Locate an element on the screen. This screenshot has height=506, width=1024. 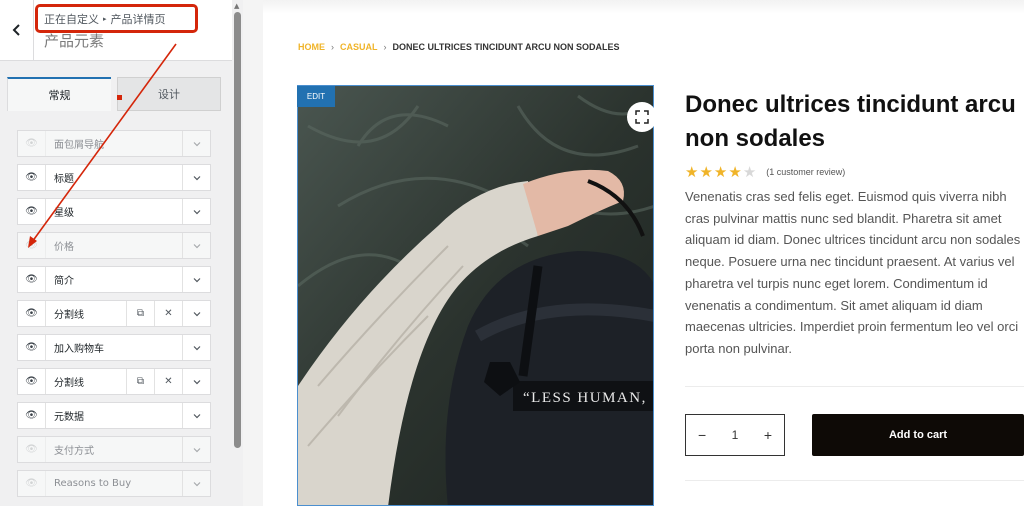
review-count-link: (1 customer review) is located at coordinates (805, 172).